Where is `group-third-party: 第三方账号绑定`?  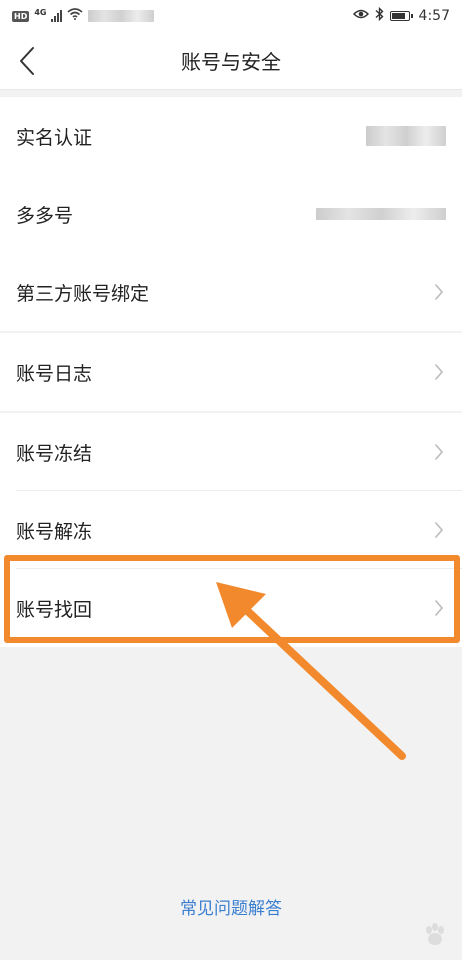 group-third-party: 第三方账号绑定 is located at coordinates (231, 292).